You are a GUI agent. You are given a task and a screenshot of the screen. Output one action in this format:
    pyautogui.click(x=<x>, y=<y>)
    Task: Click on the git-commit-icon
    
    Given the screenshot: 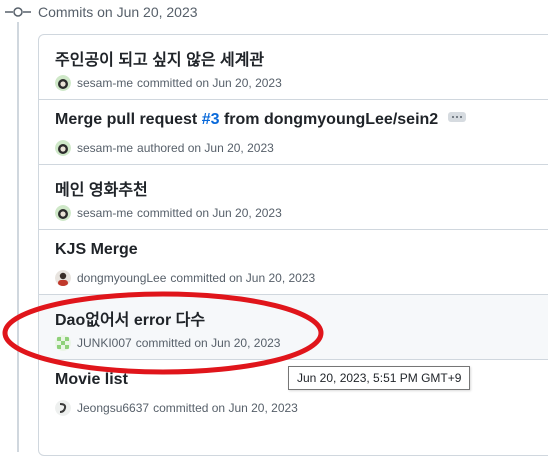 What is the action you would take?
    pyautogui.click(x=18, y=12)
    